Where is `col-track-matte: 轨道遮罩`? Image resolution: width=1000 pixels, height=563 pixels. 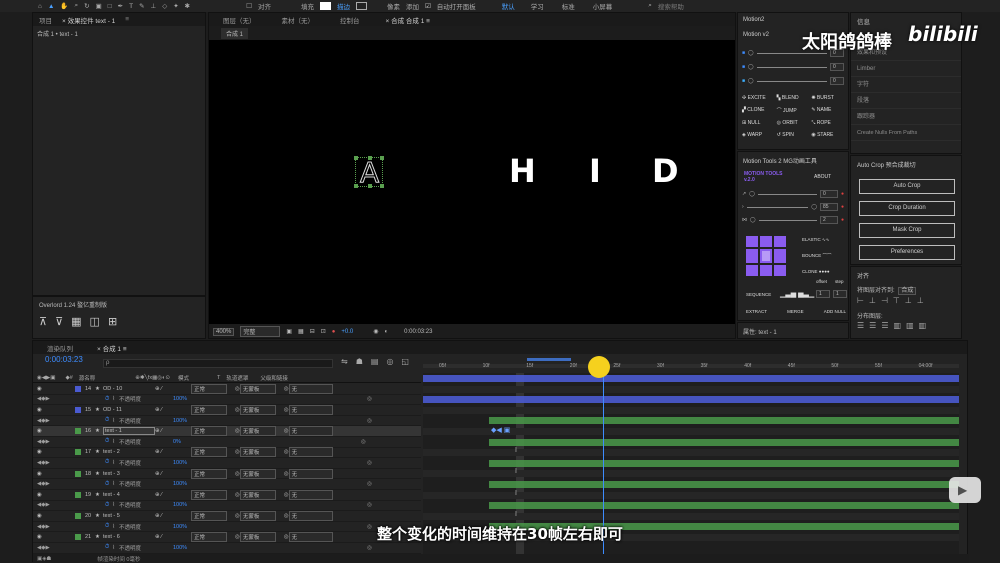 col-track-matte: 轨道遮罩 is located at coordinates (237, 378).